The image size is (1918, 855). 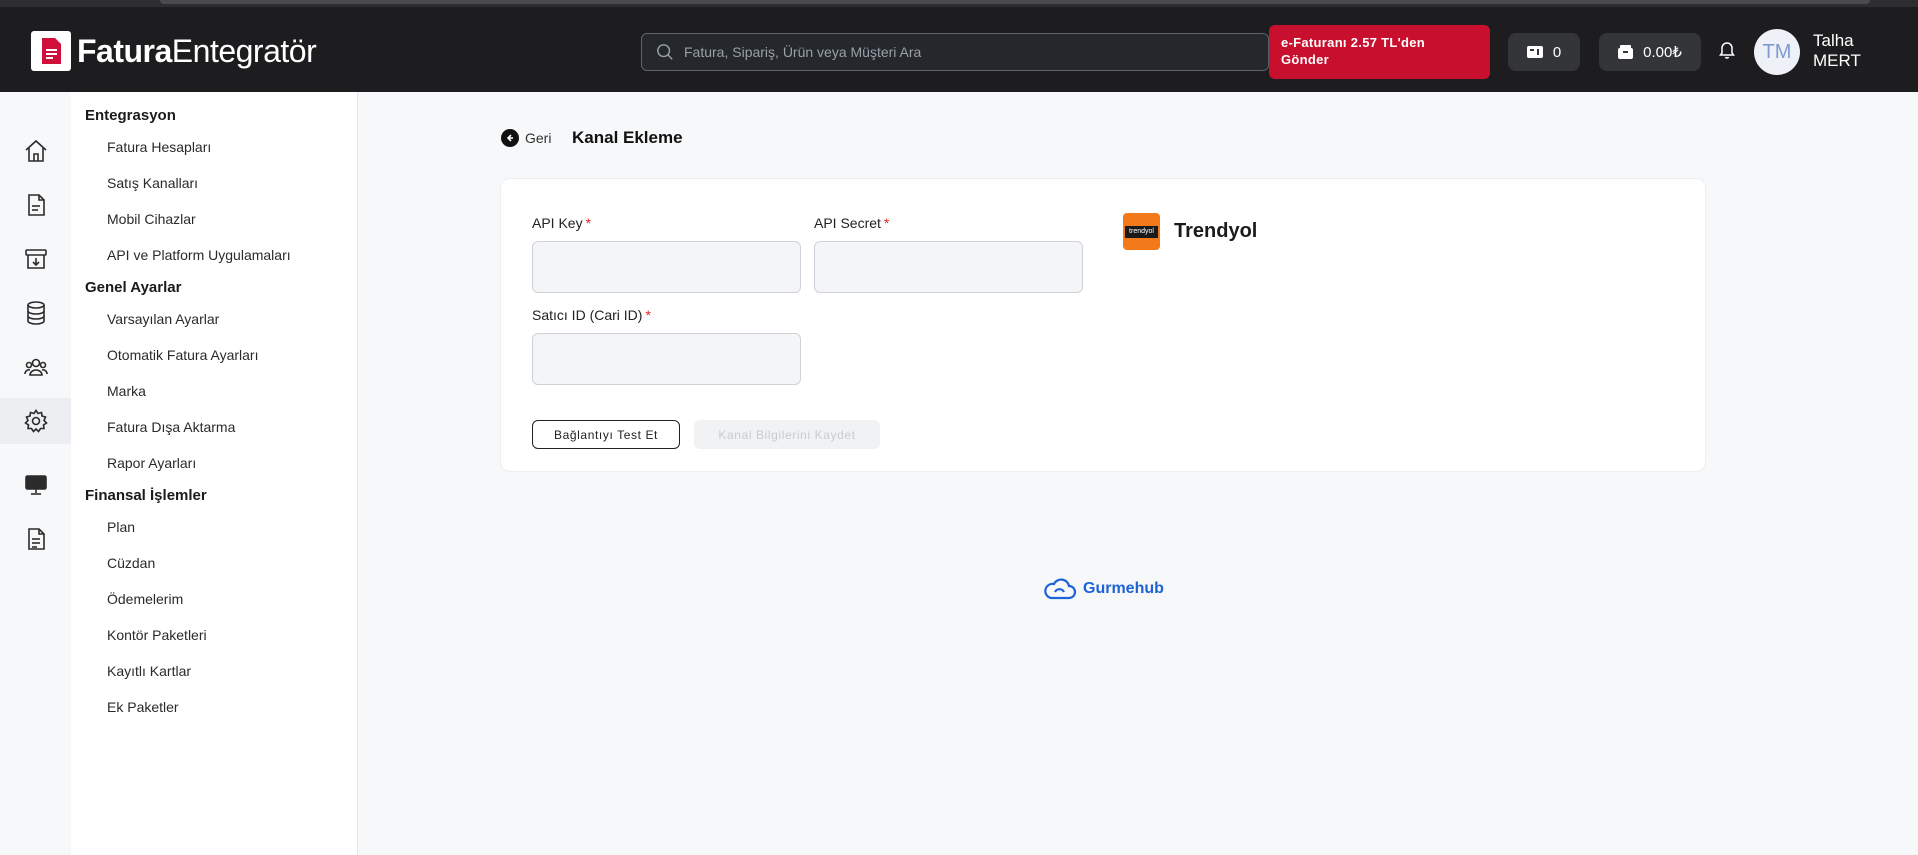 What do you see at coordinates (151, 463) in the screenshot?
I see `menu-item-rapor-ayarlari: Rapor Ayarları` at bounding box center [151, 463].